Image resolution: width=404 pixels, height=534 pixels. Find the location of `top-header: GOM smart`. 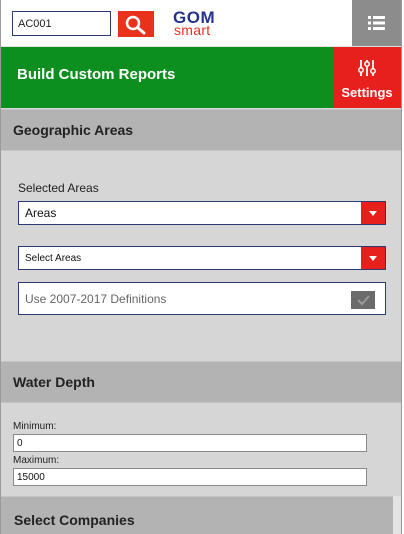

top-header: GOM smart is located at coordinates (201, 23).